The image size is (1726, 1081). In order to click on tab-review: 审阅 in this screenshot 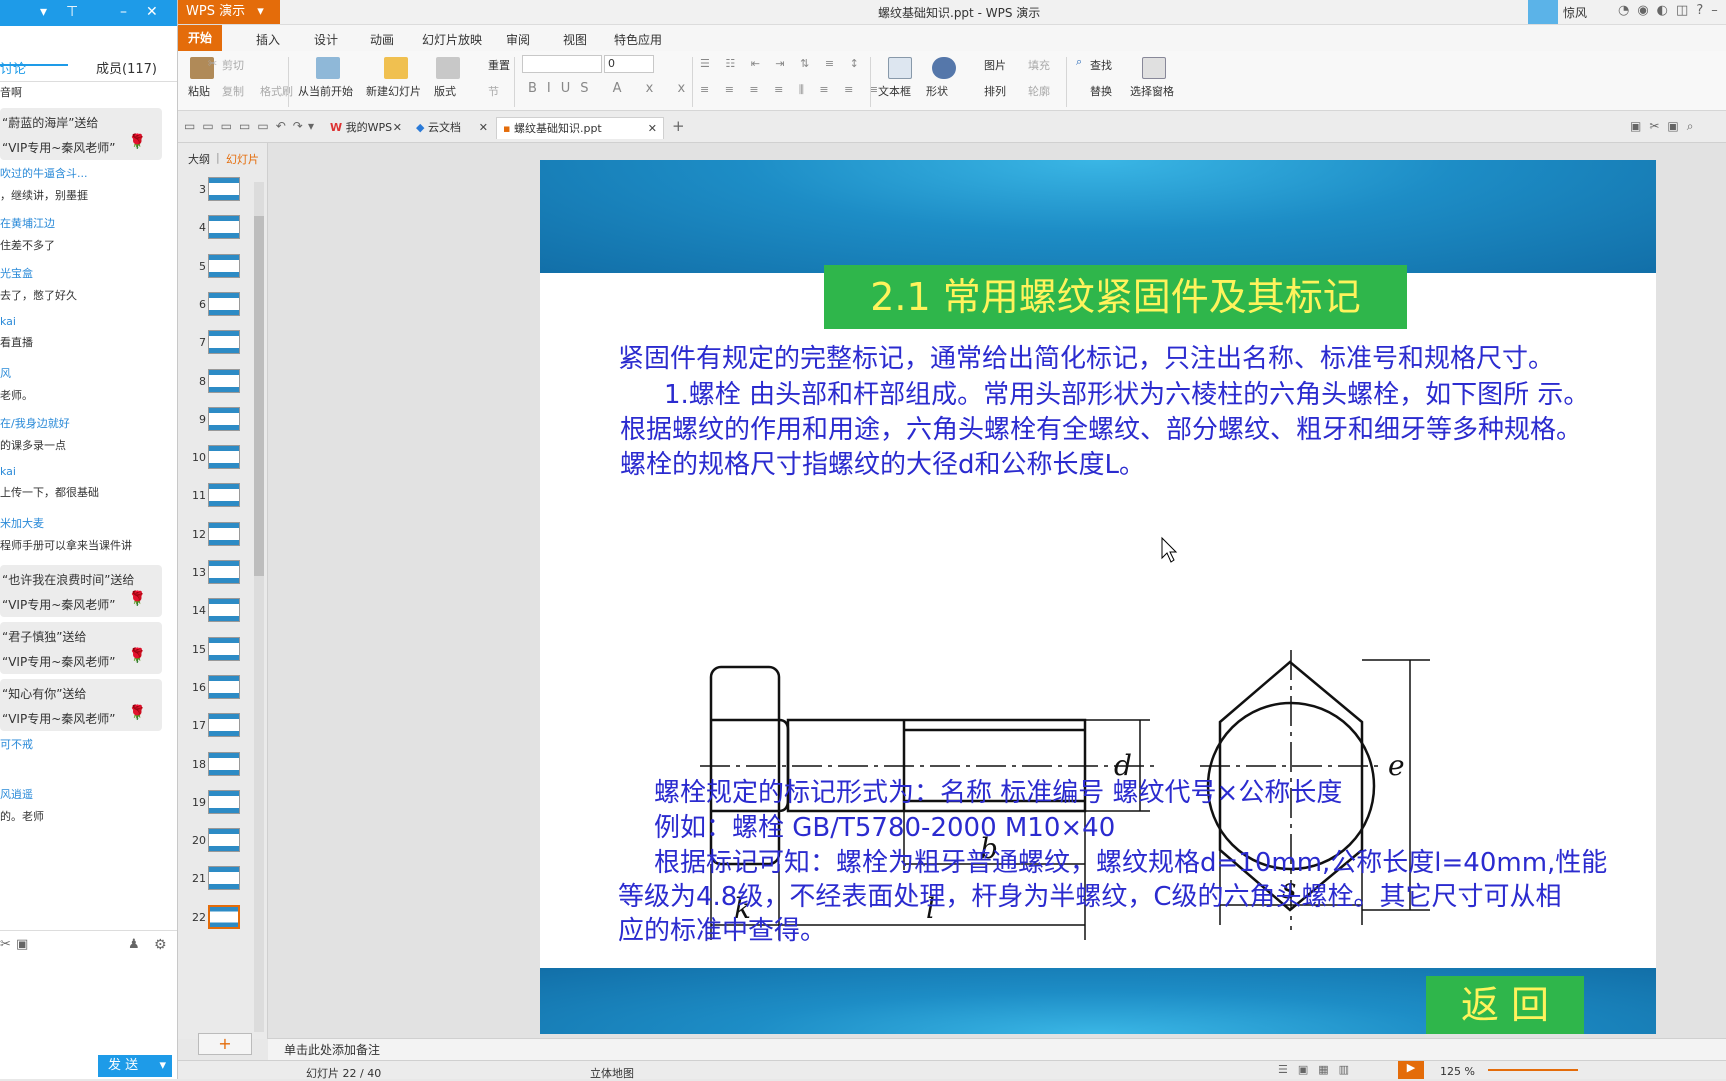, I will do `click(518, 39)`.